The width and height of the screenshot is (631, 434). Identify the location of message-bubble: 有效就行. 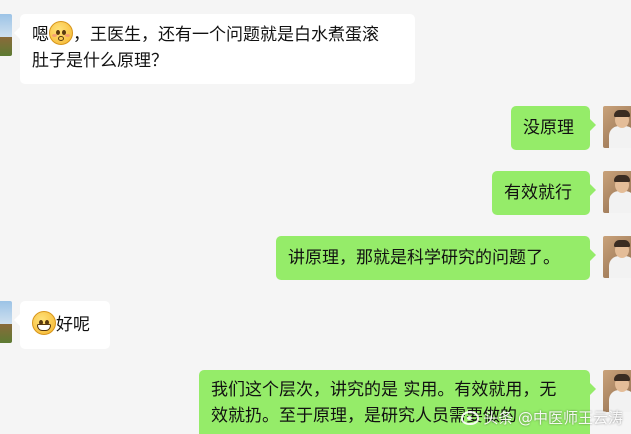
(544, 193).